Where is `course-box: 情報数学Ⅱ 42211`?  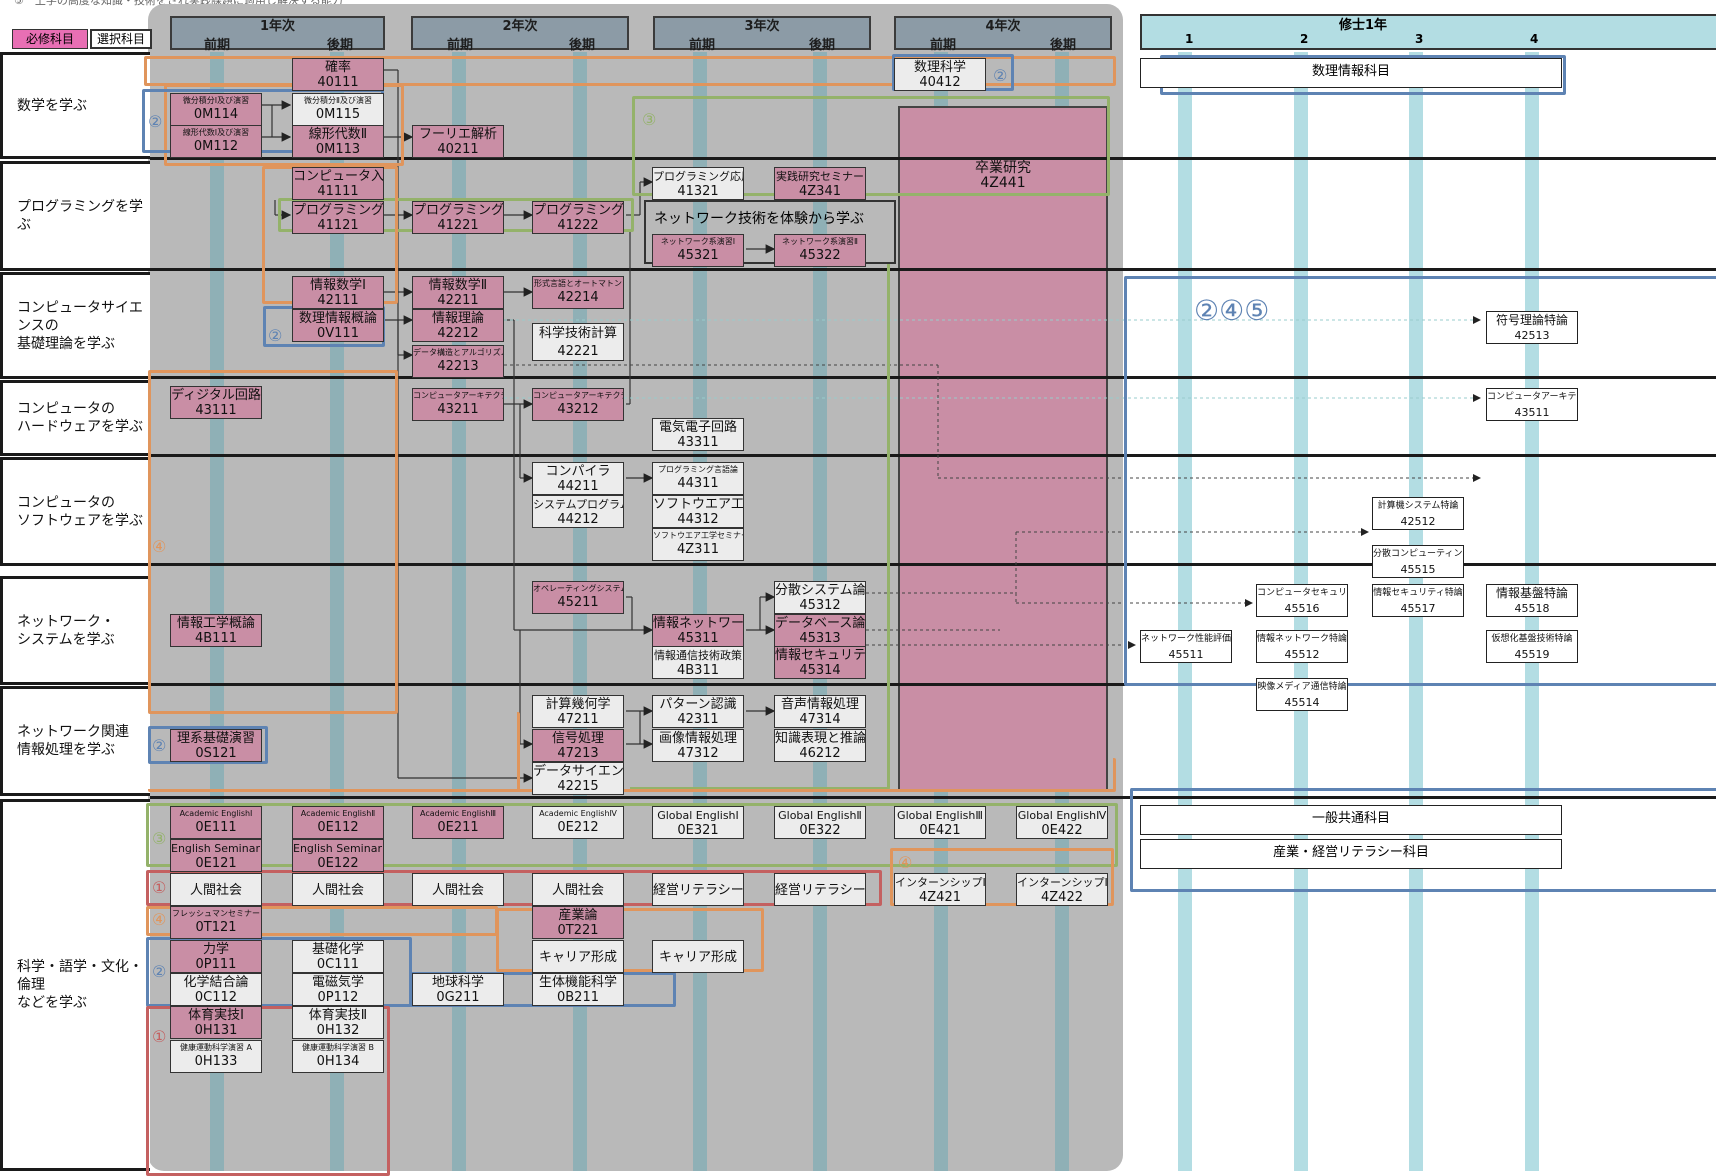
course-box: 情報数学Ⅱ 42211 is located at coordinates (458, 292).